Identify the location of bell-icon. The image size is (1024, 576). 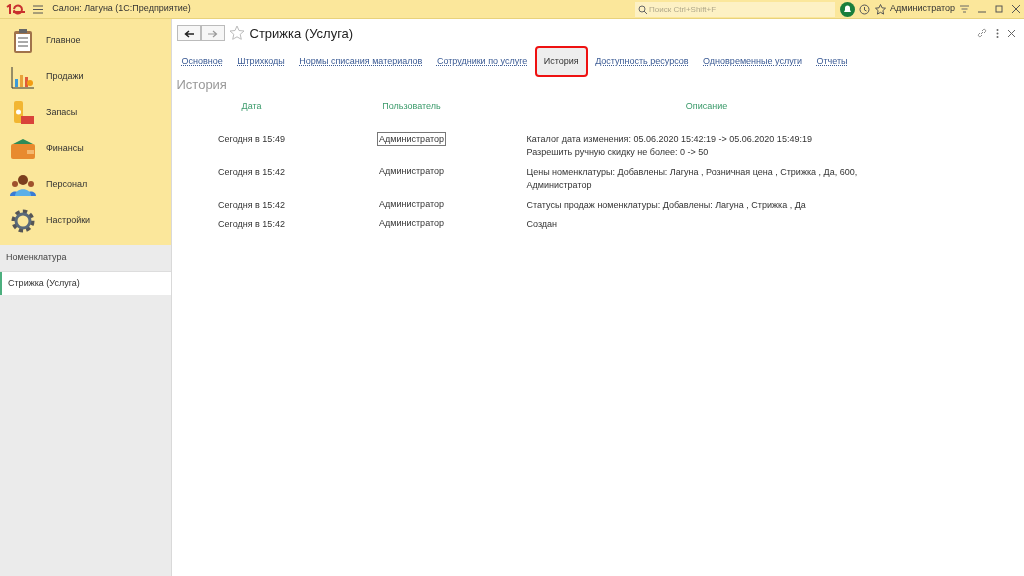
(847, 9).